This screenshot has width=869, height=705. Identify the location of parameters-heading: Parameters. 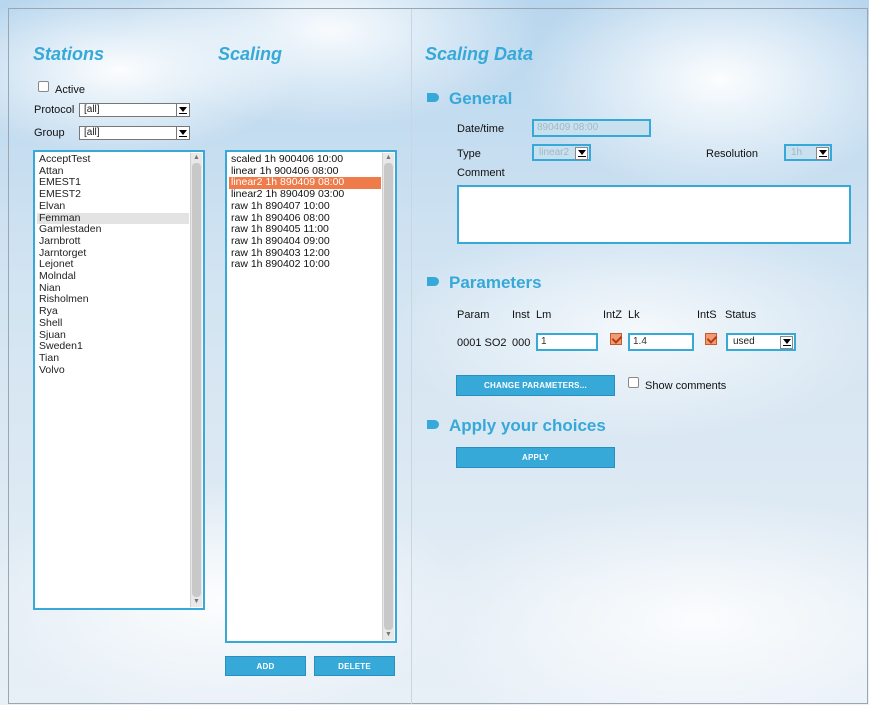
(484, 283).